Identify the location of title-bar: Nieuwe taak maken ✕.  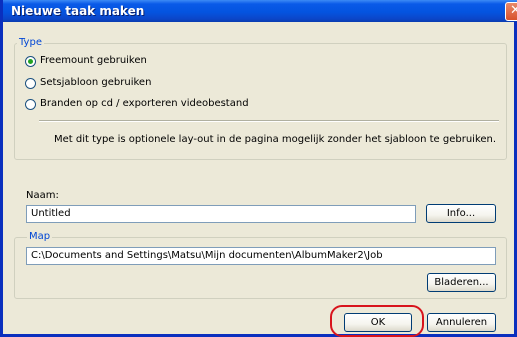
(260, 11).